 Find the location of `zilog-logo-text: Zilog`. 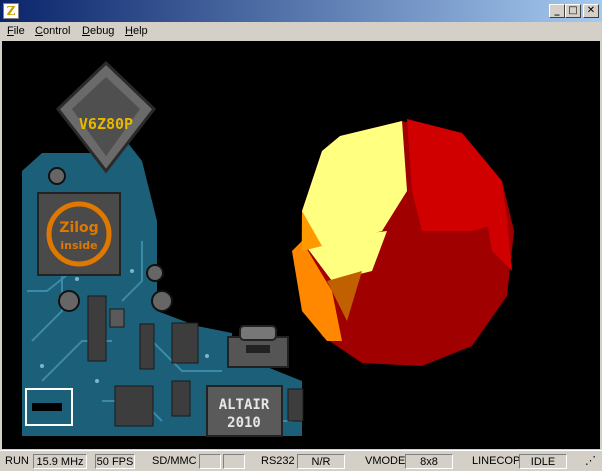

zilog-logo-text: Zilog is located at coordinates (78, 228).